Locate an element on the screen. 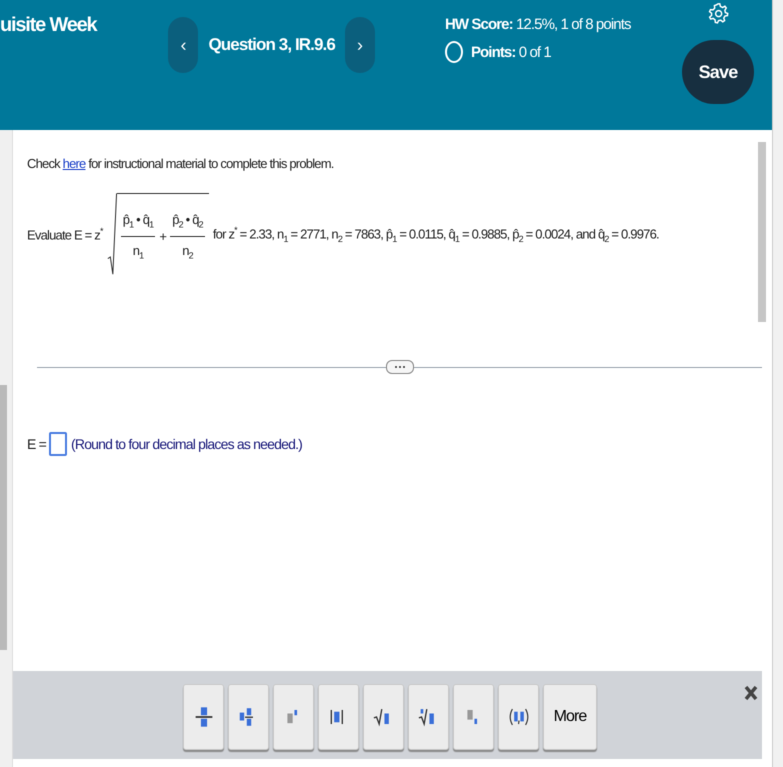 The image size is (783, 767). absolute-value-button is located at coordinates (338, 717).